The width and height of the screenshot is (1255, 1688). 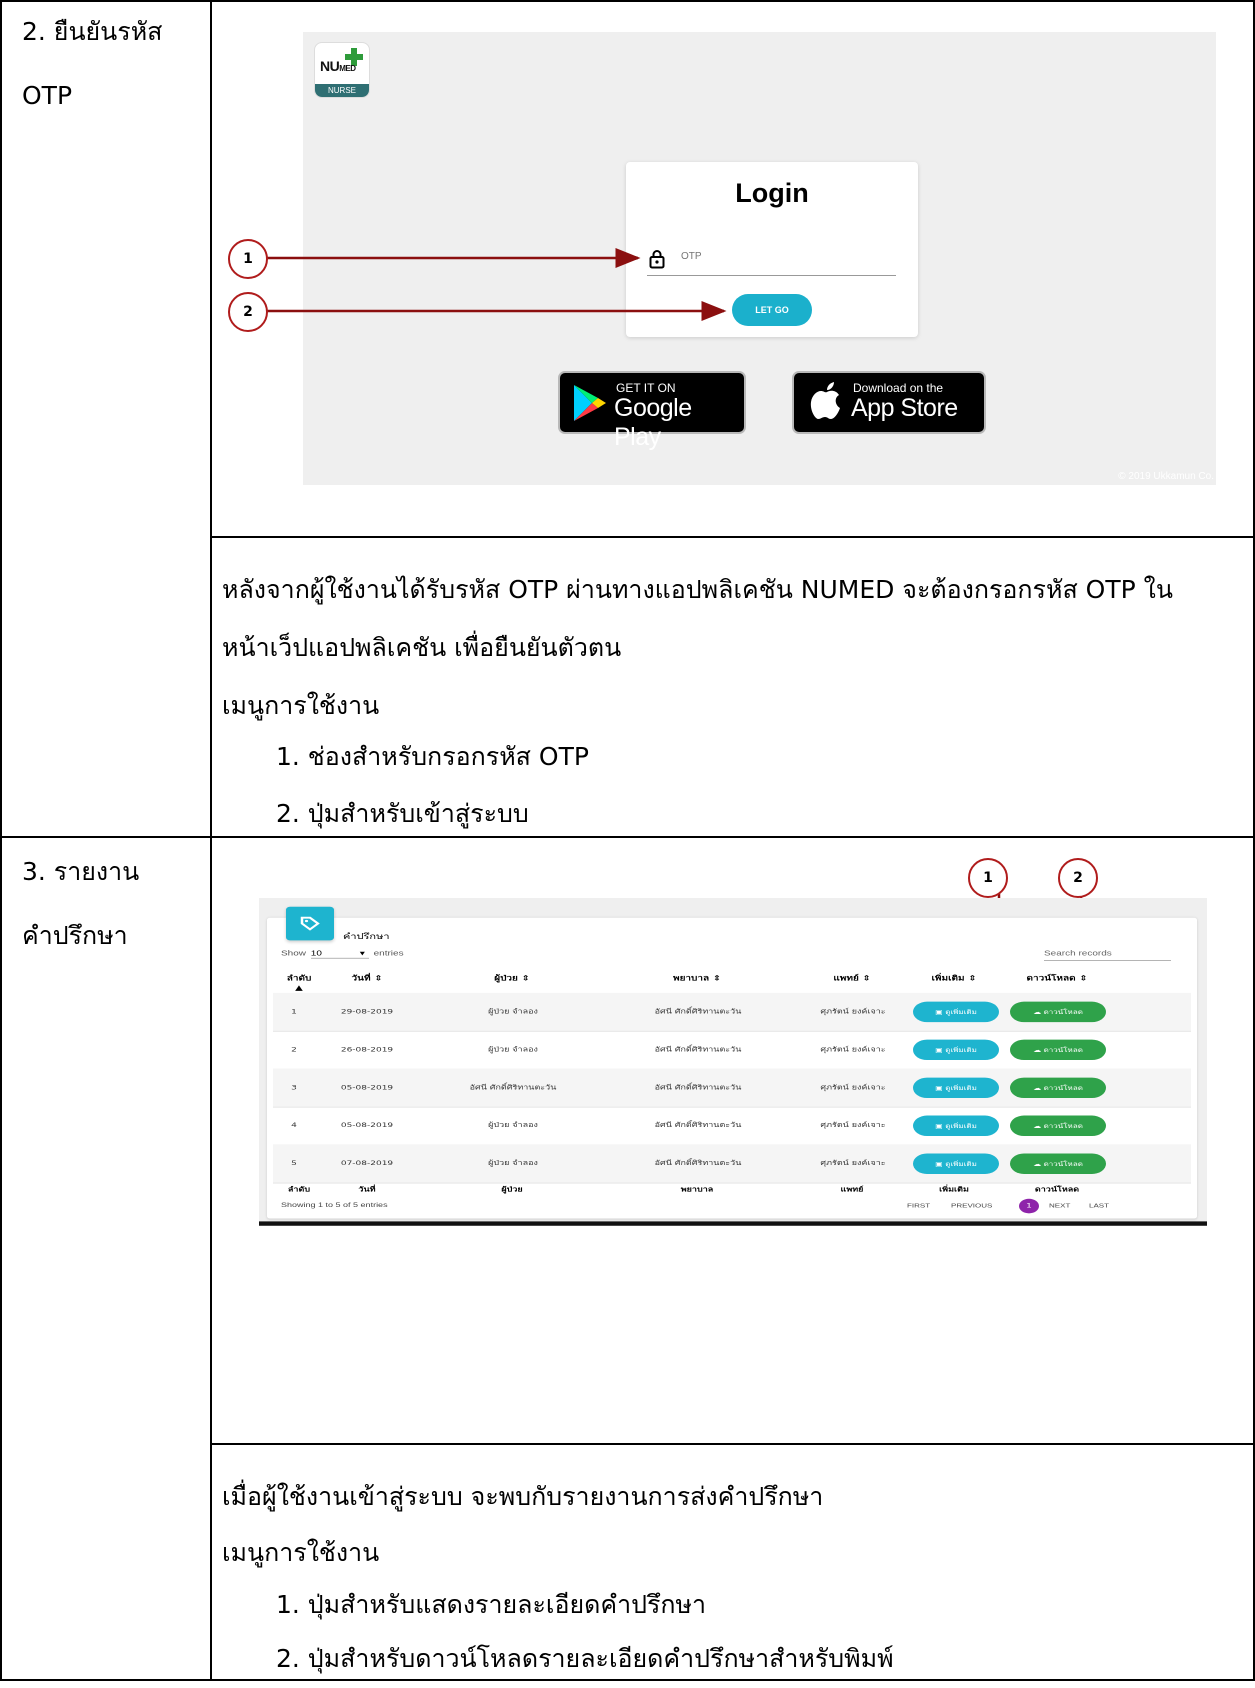 I want to click on pager-previous: PREVIOUS, so click(x=971, y=1205).